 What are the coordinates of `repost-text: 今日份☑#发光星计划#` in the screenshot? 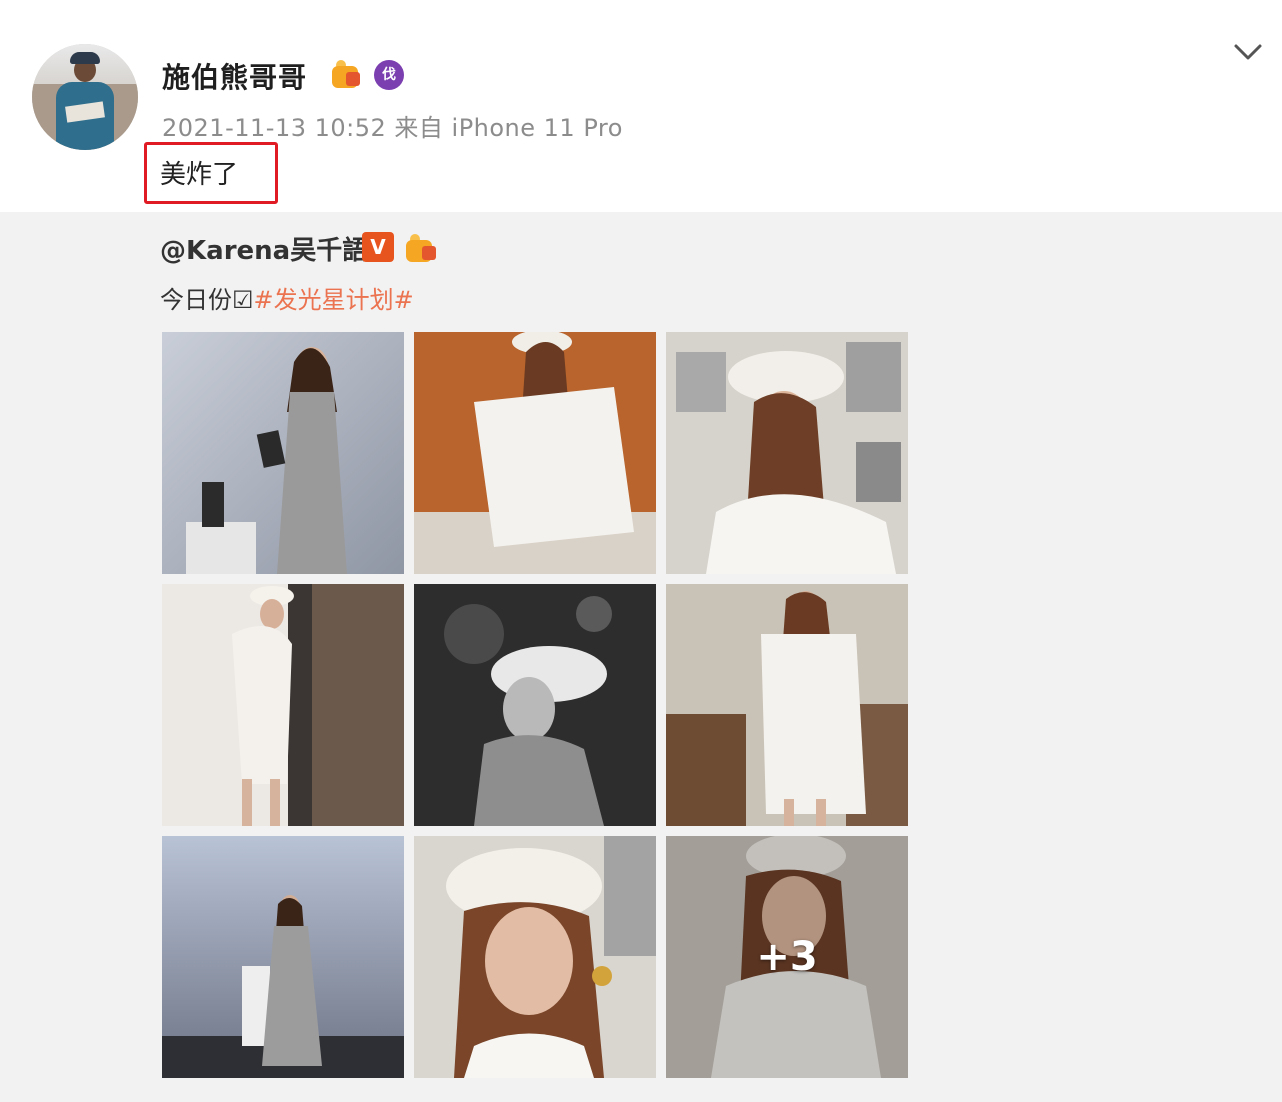 It's located at (287, 297).